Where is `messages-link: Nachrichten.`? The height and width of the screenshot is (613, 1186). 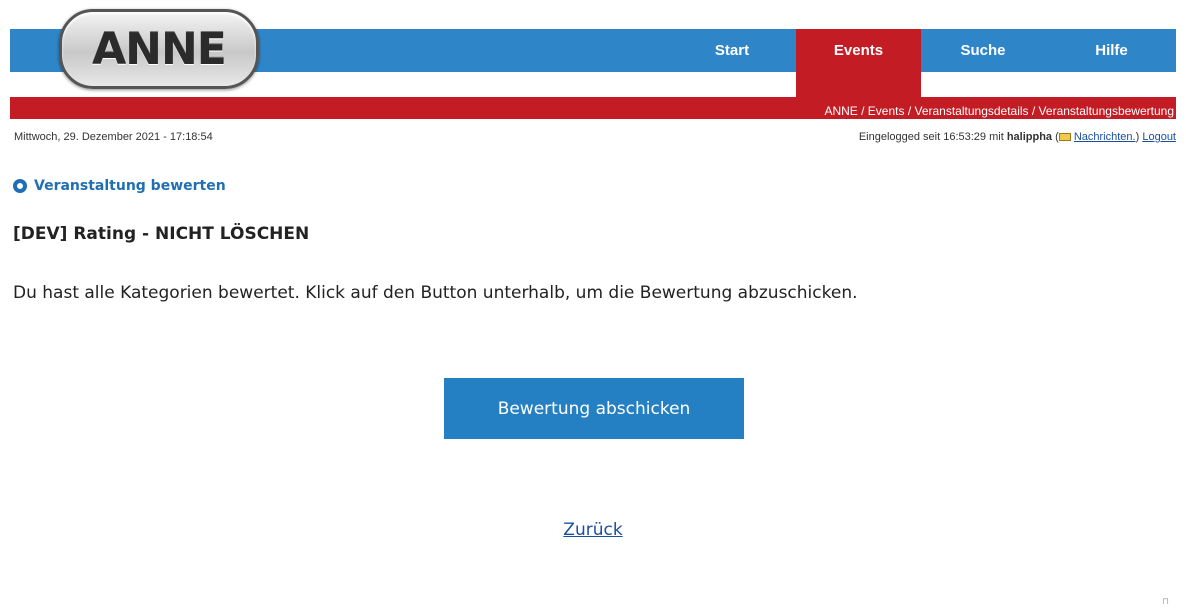 messages-link: Nachrichten. is located at coordinates (1105, 137).